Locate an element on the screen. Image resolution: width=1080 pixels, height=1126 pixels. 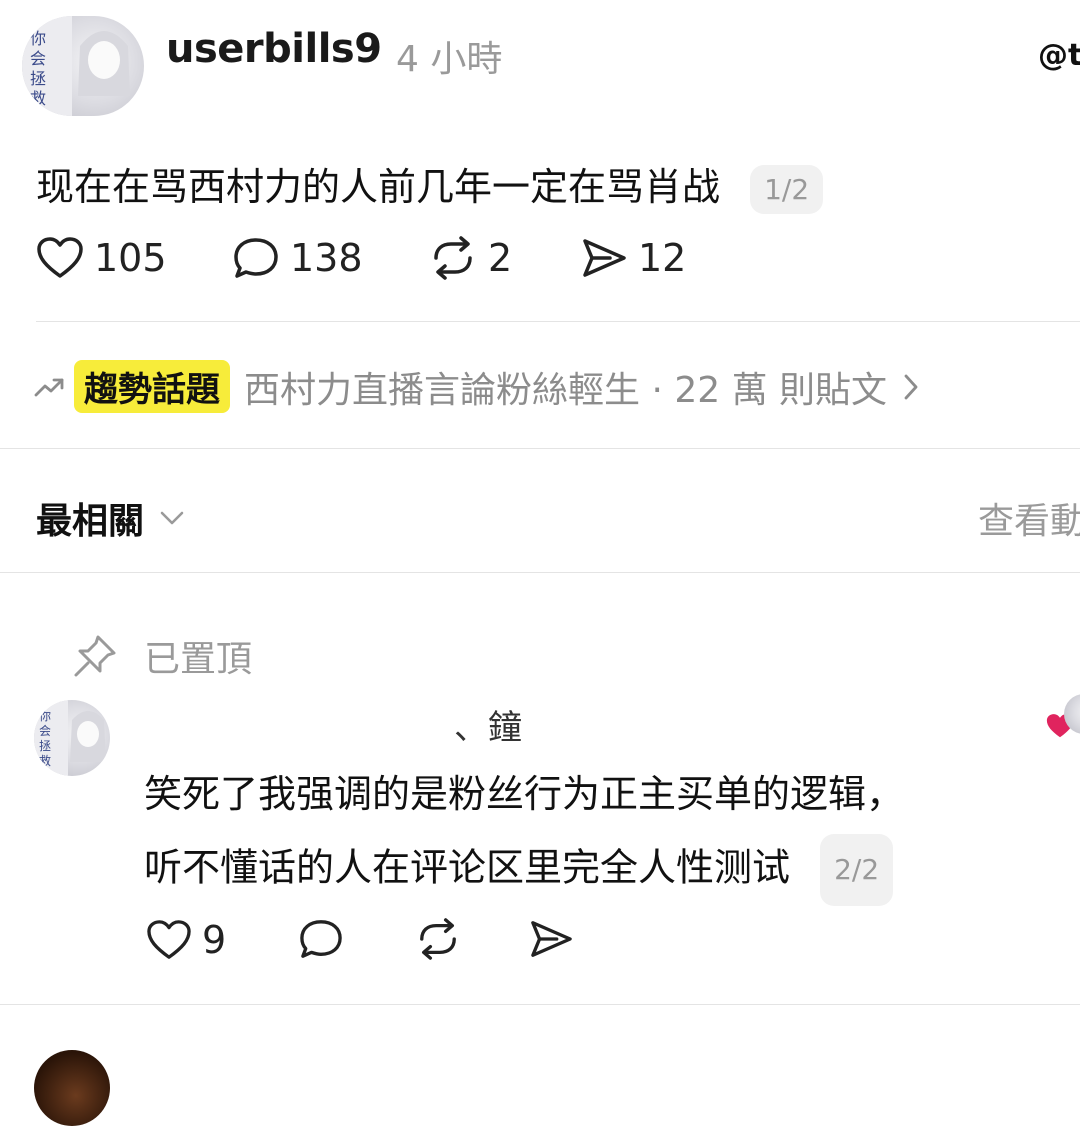
post-time: 4 小時 is located at coordinates (449, 59).